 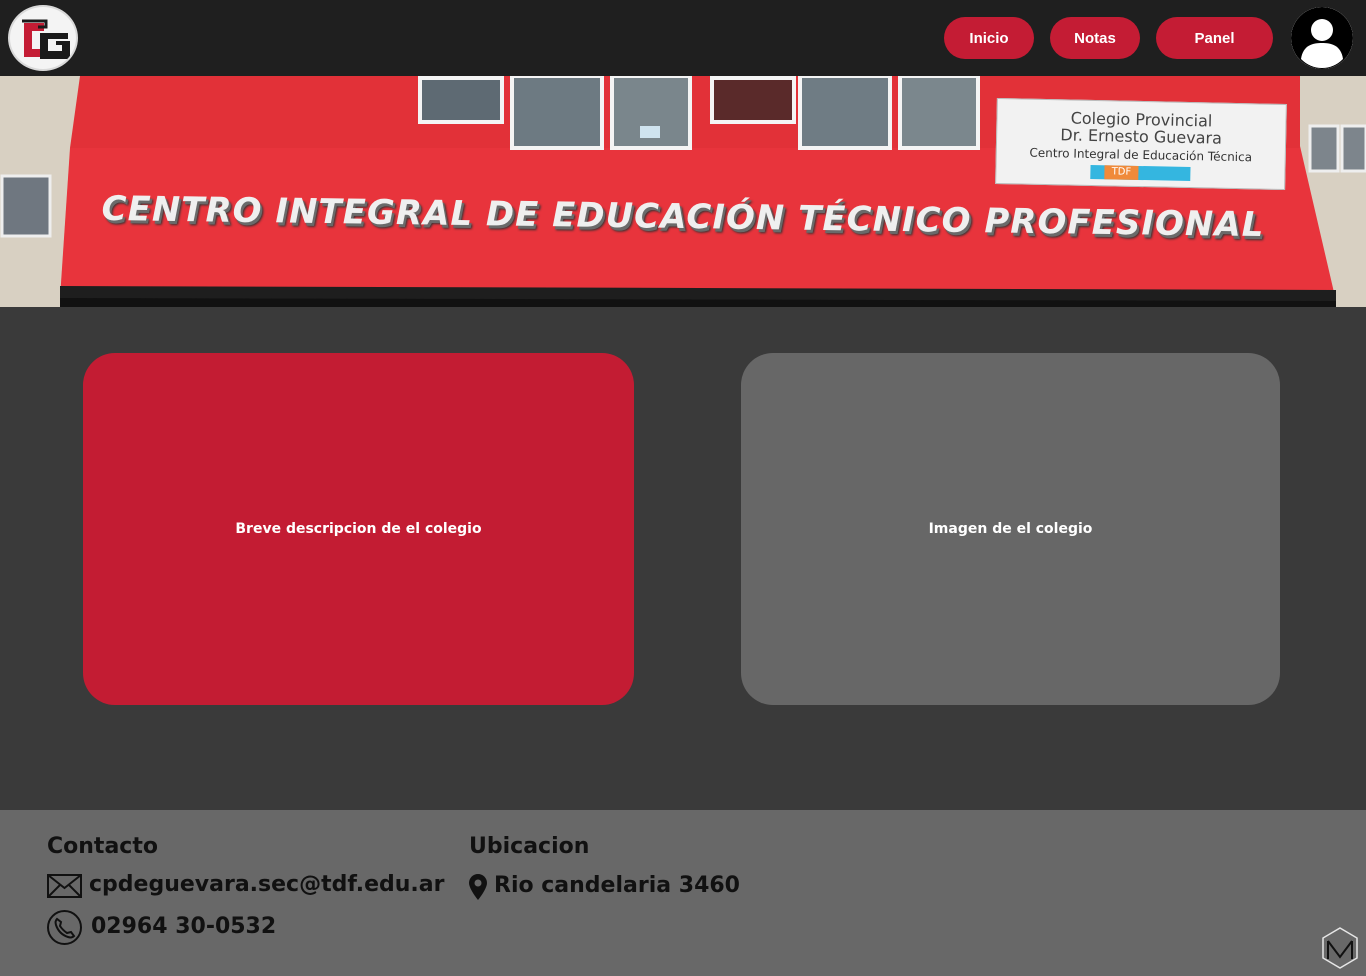 I want to click on contact-email: cpdeguevara.sec@tdf.edu.ar, so click(x=266, y=884).